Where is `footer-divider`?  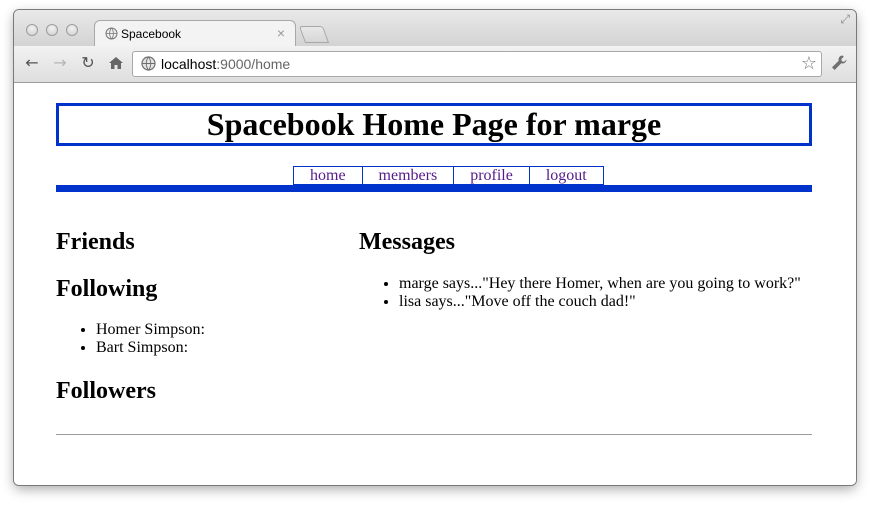
footer-divider is located at coordinates (434, 434).